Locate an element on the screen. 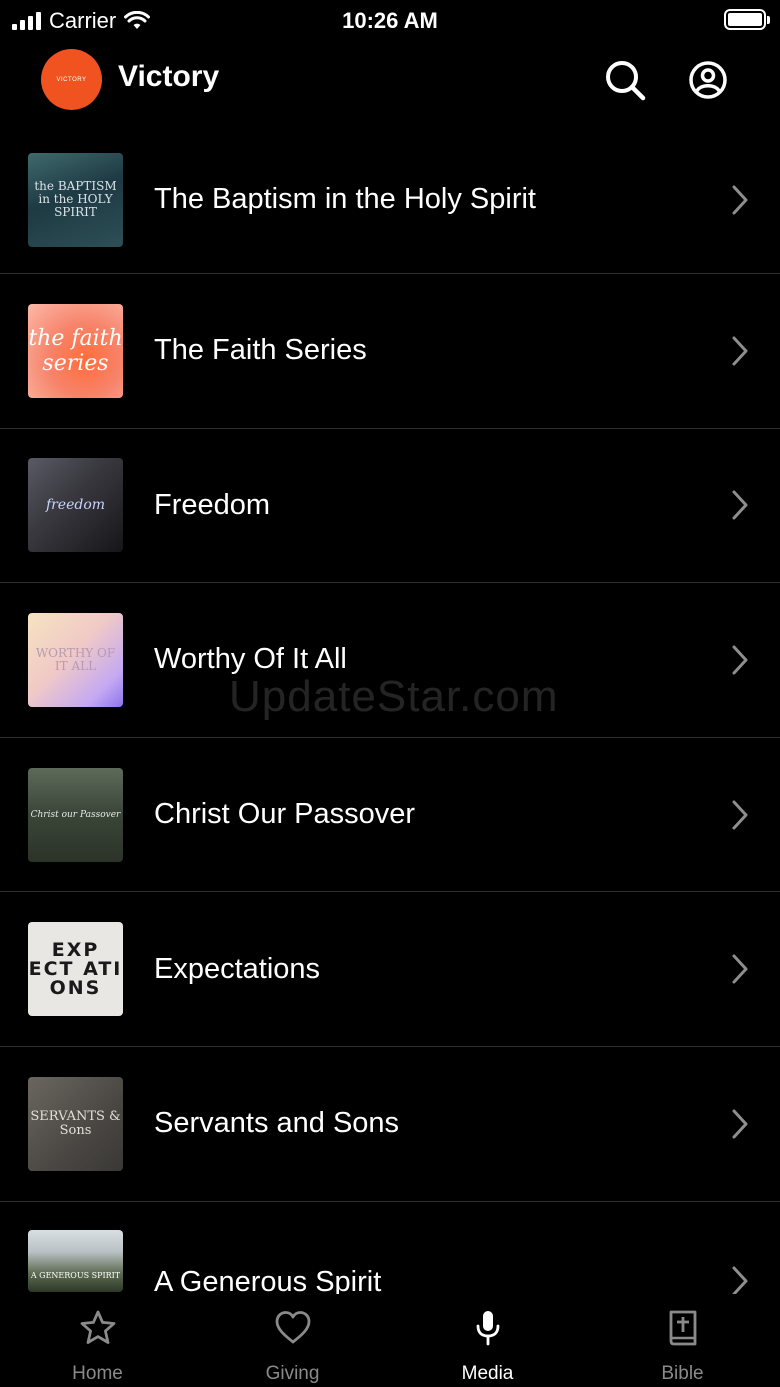  series-thumbnail: the faith series is located at coordinates (75, 350).